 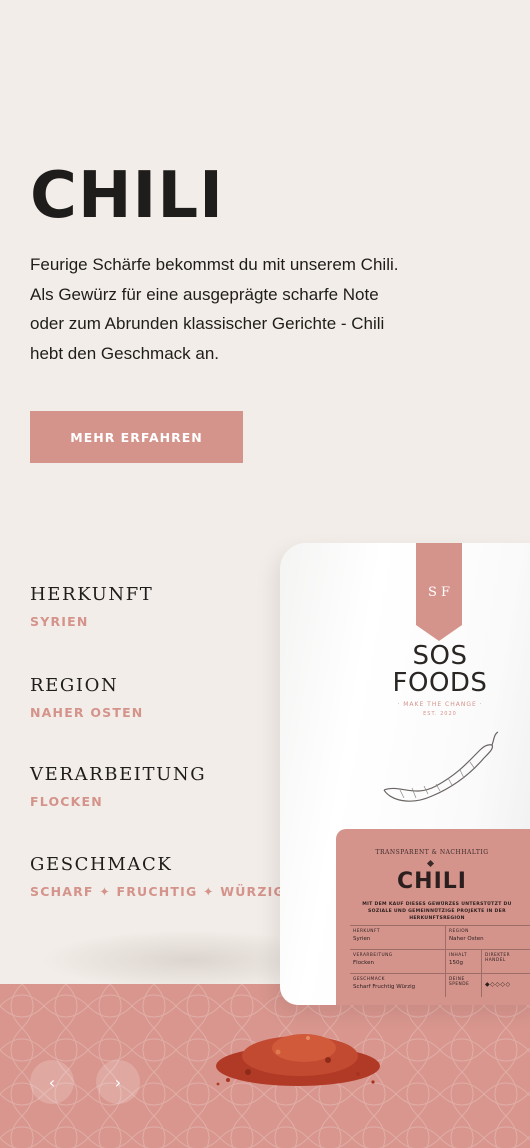 I want to click on attribute-region: REGION NAHER OSTEN, so click(x=86, y=697).